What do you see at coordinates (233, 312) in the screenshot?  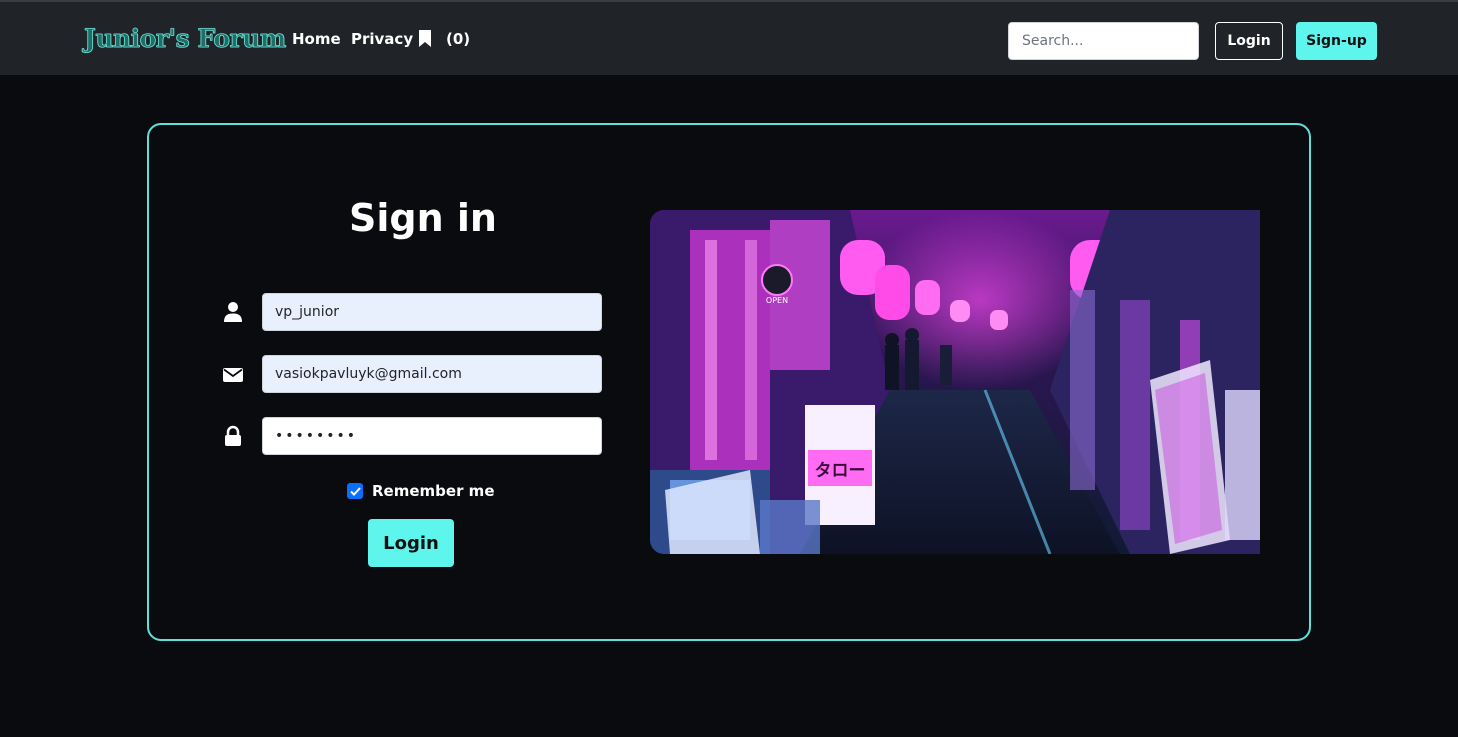 I see `user-icon` at bounding box center [233, 312].